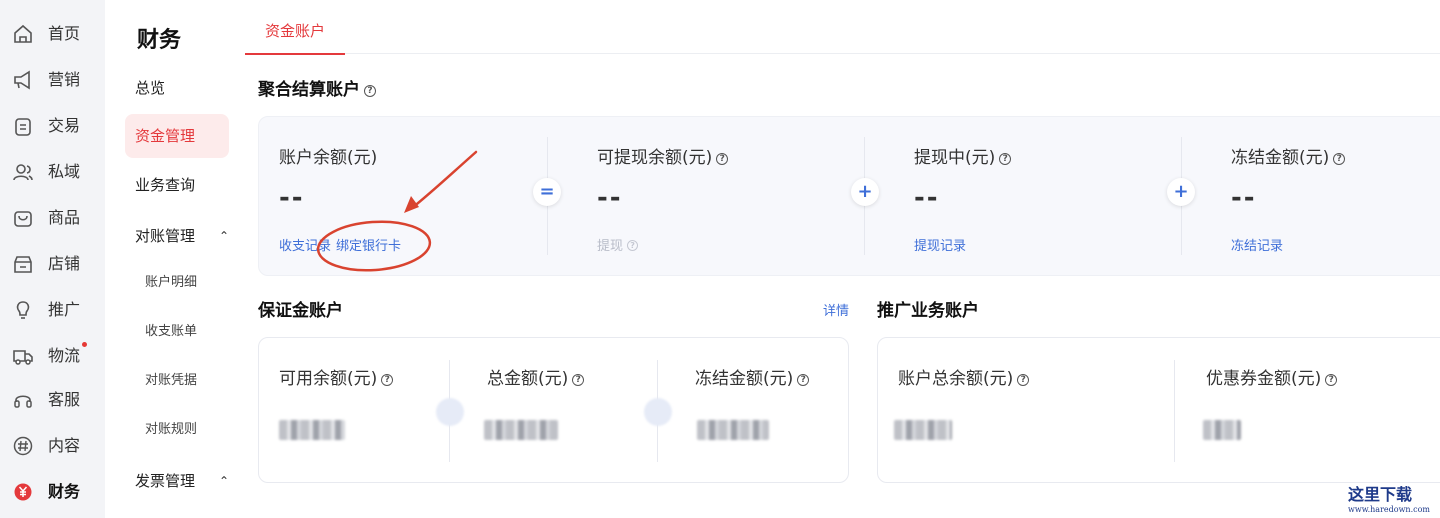 This screenshot has width=1440, height=518. What do you see at coordinates (64, 355) in the screenshot?
I see `nav-label: 物流` at bounding box center [64, 355].